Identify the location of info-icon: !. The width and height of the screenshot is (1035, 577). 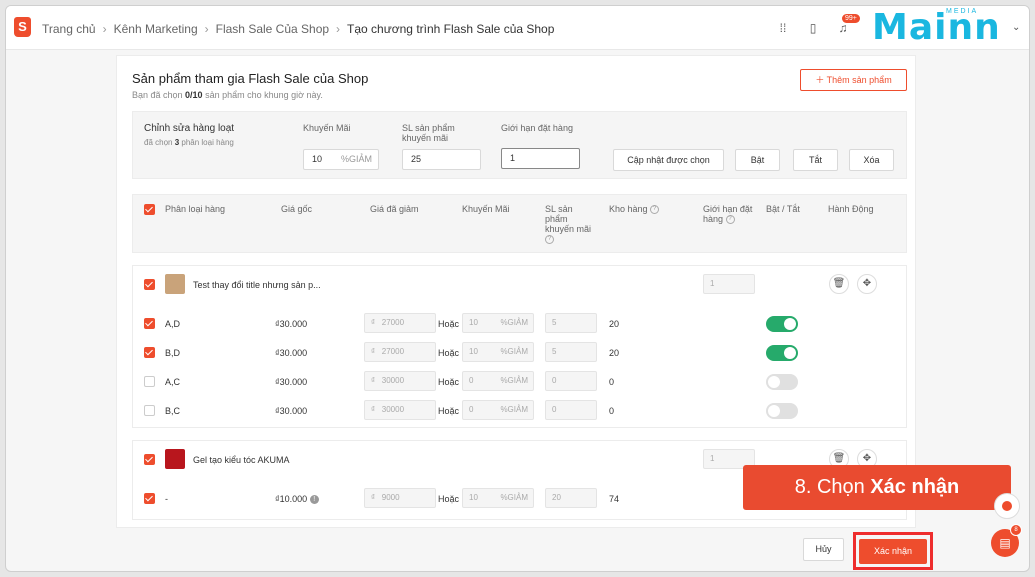
(314, 500).